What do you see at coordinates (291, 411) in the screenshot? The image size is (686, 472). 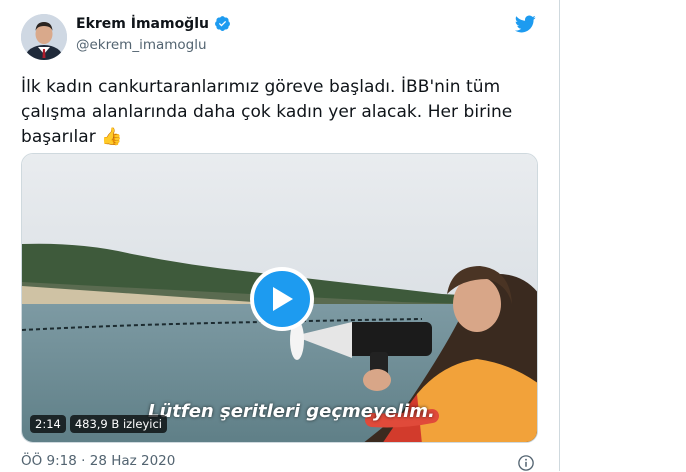 I see `video-subtitle: Lütfen şeritleri geçmeyelim.` at bounding box center [291, 411].